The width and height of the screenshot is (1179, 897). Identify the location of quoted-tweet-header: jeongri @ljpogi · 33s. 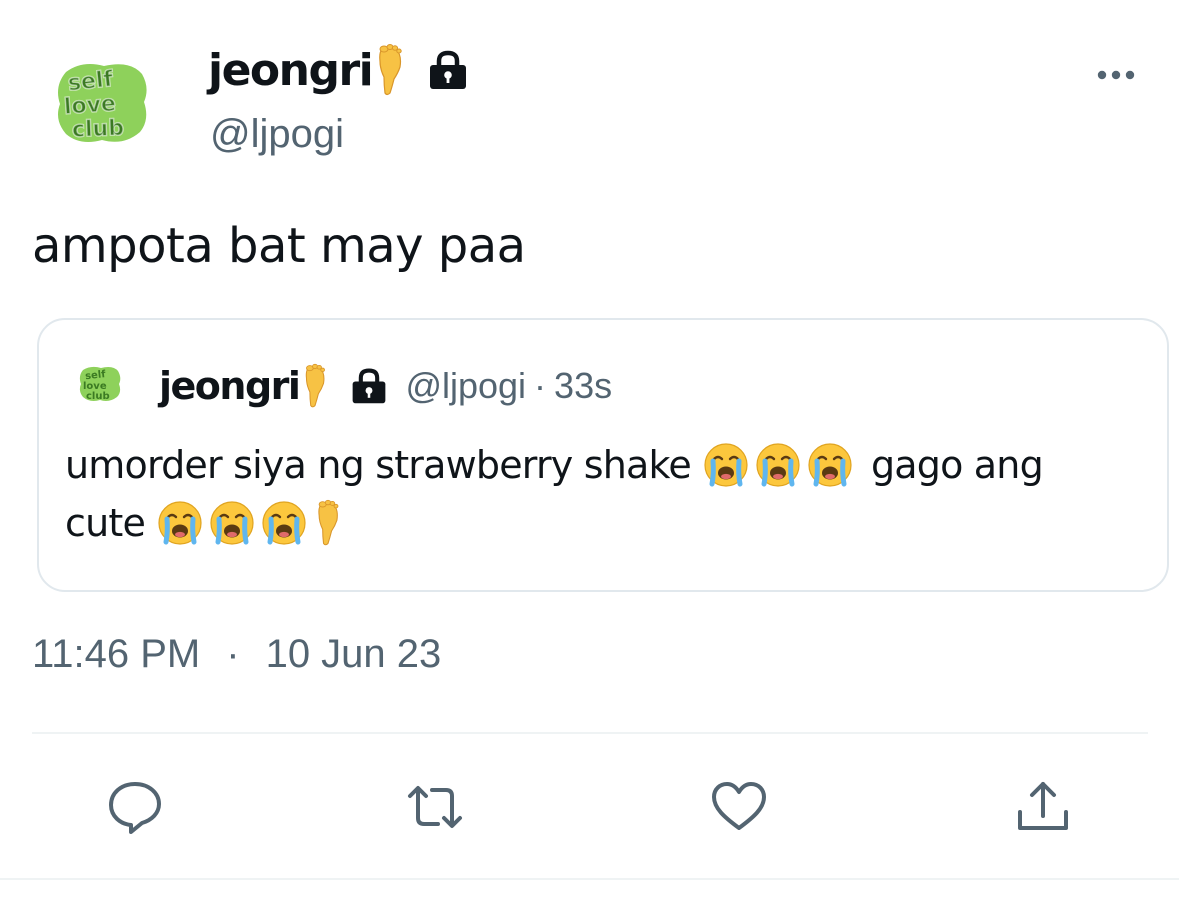
(385, 386).